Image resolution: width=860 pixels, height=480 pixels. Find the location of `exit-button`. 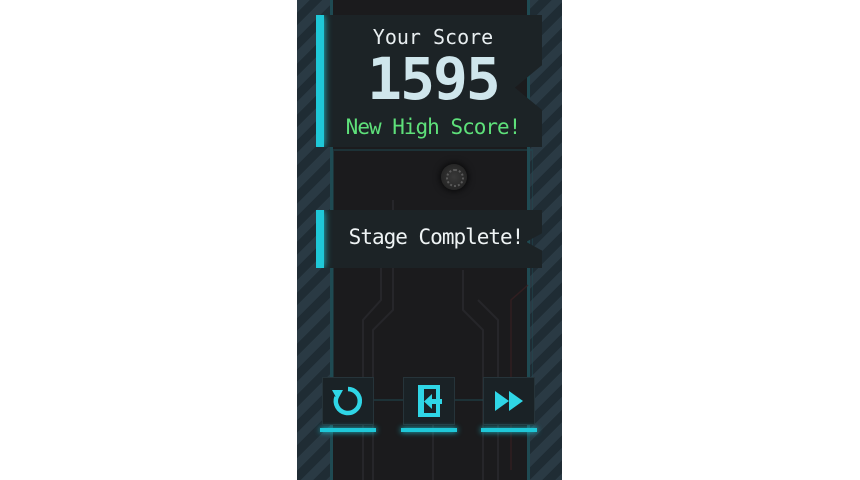

exit-button is located at coordinates (429, 406).